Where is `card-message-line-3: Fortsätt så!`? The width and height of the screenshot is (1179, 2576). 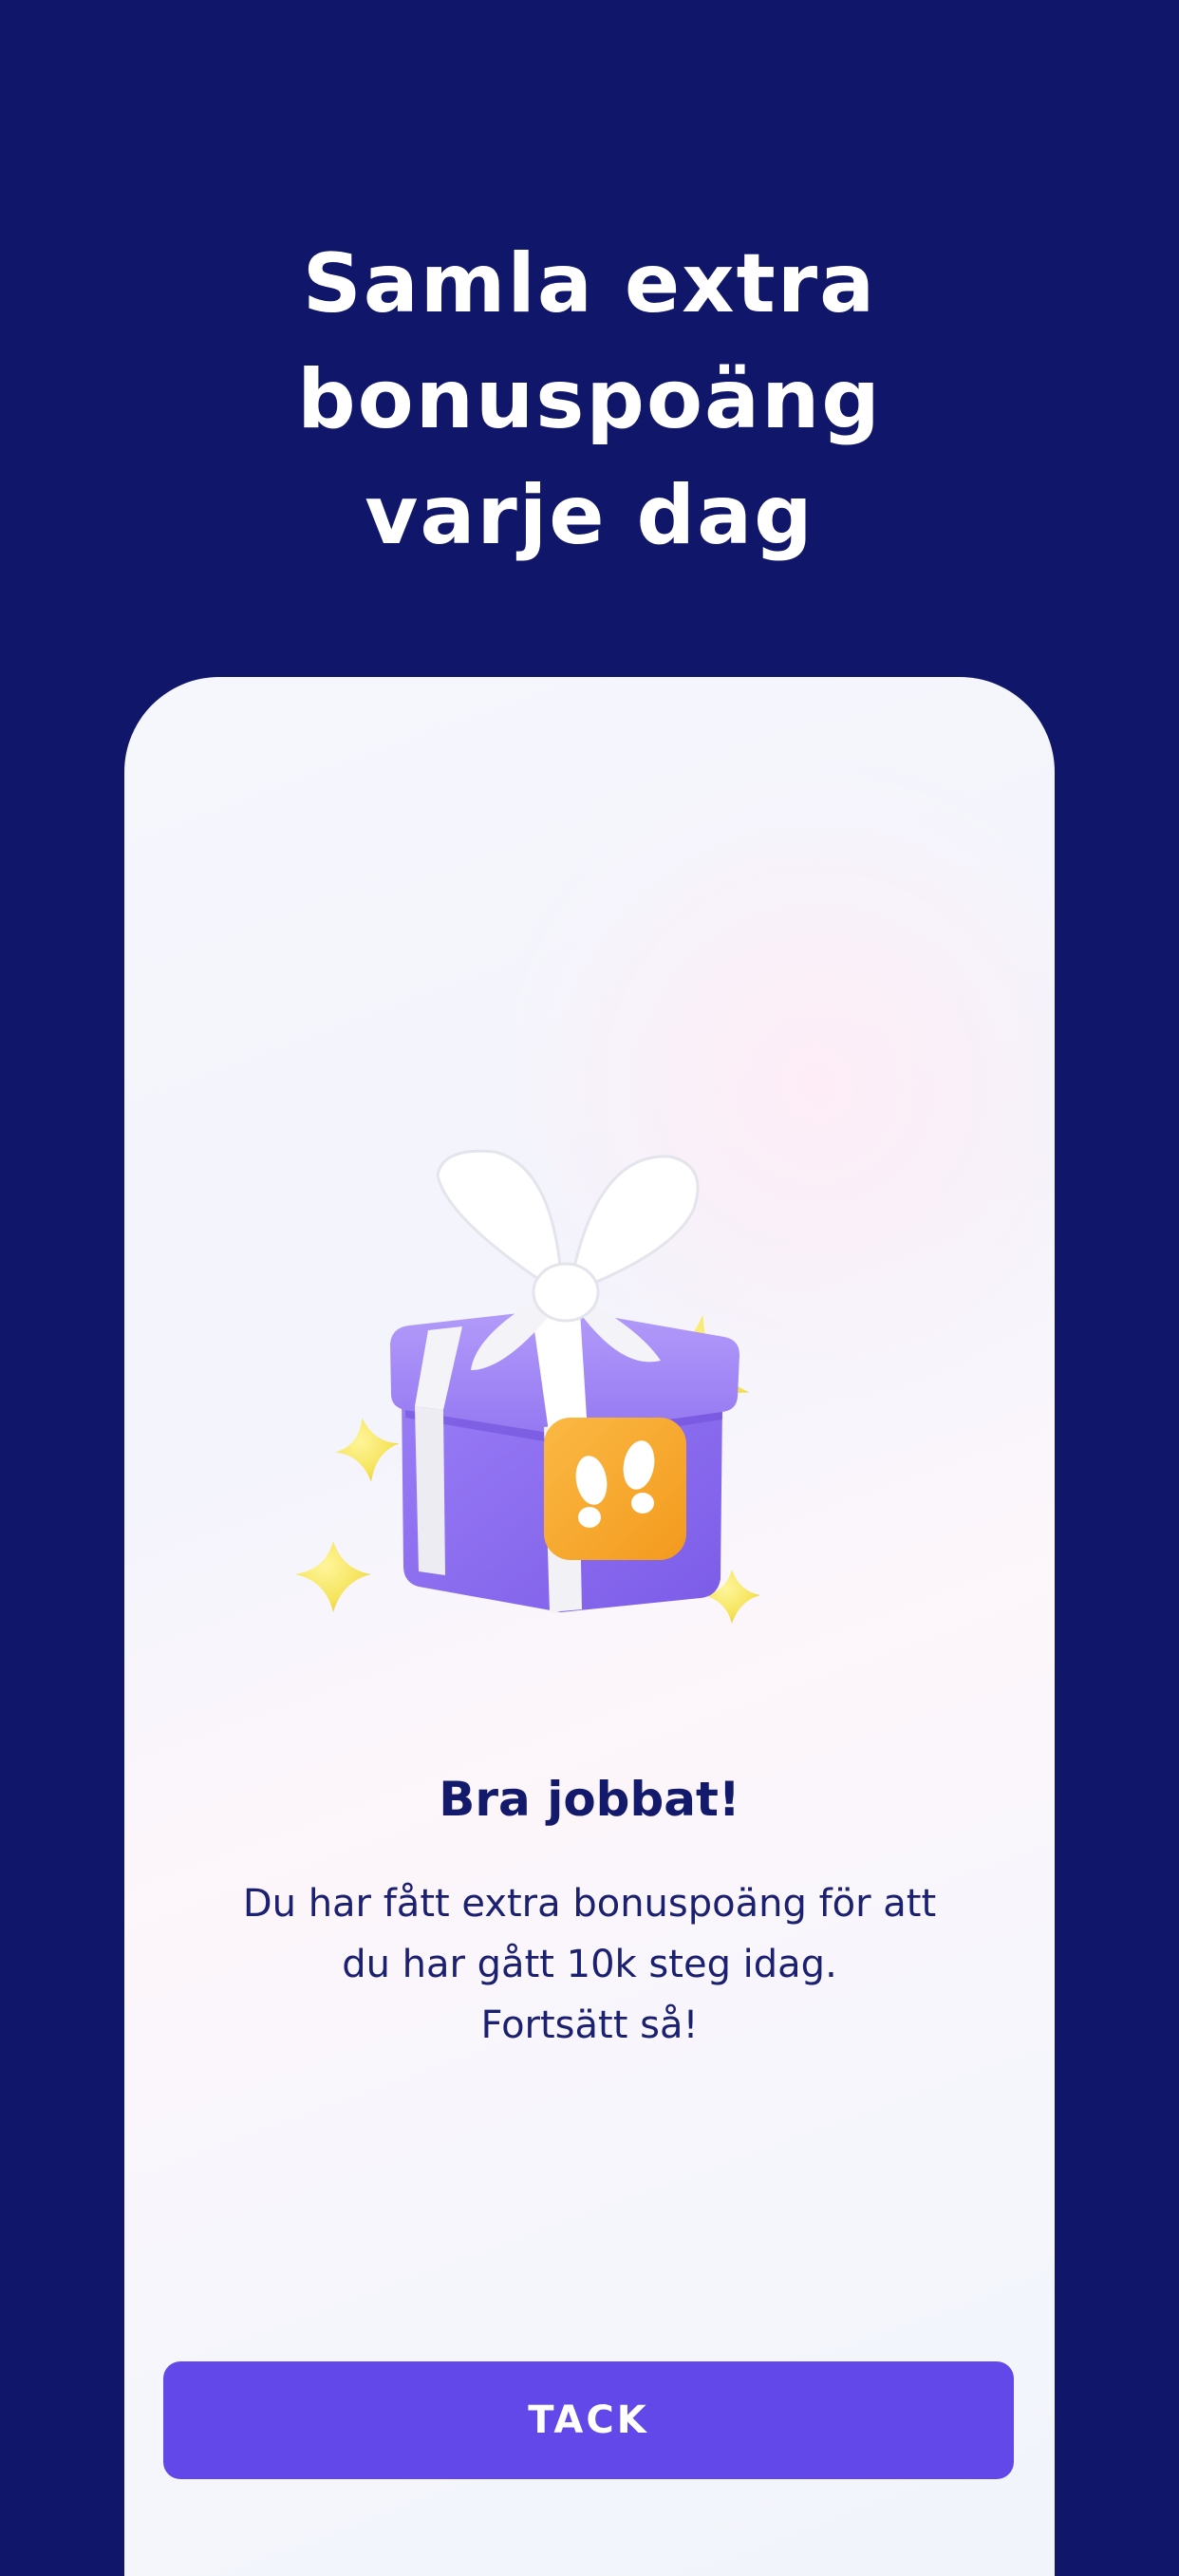
card-message-line-3: Fortsätt så! is located at coordinates (589, 2025).